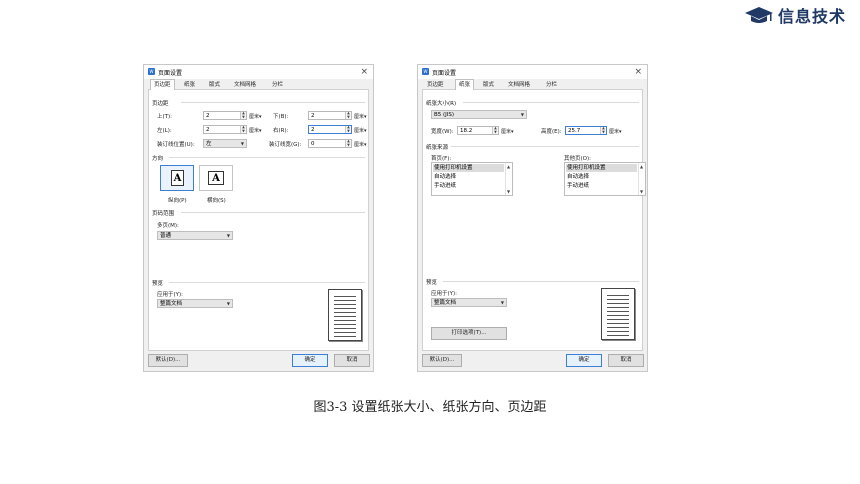 The image size is (860, 484). What do you see at coordinates (313, 130) in the screenshot?
I see `right-margin-value: 2` at bounding box center [313, 130].